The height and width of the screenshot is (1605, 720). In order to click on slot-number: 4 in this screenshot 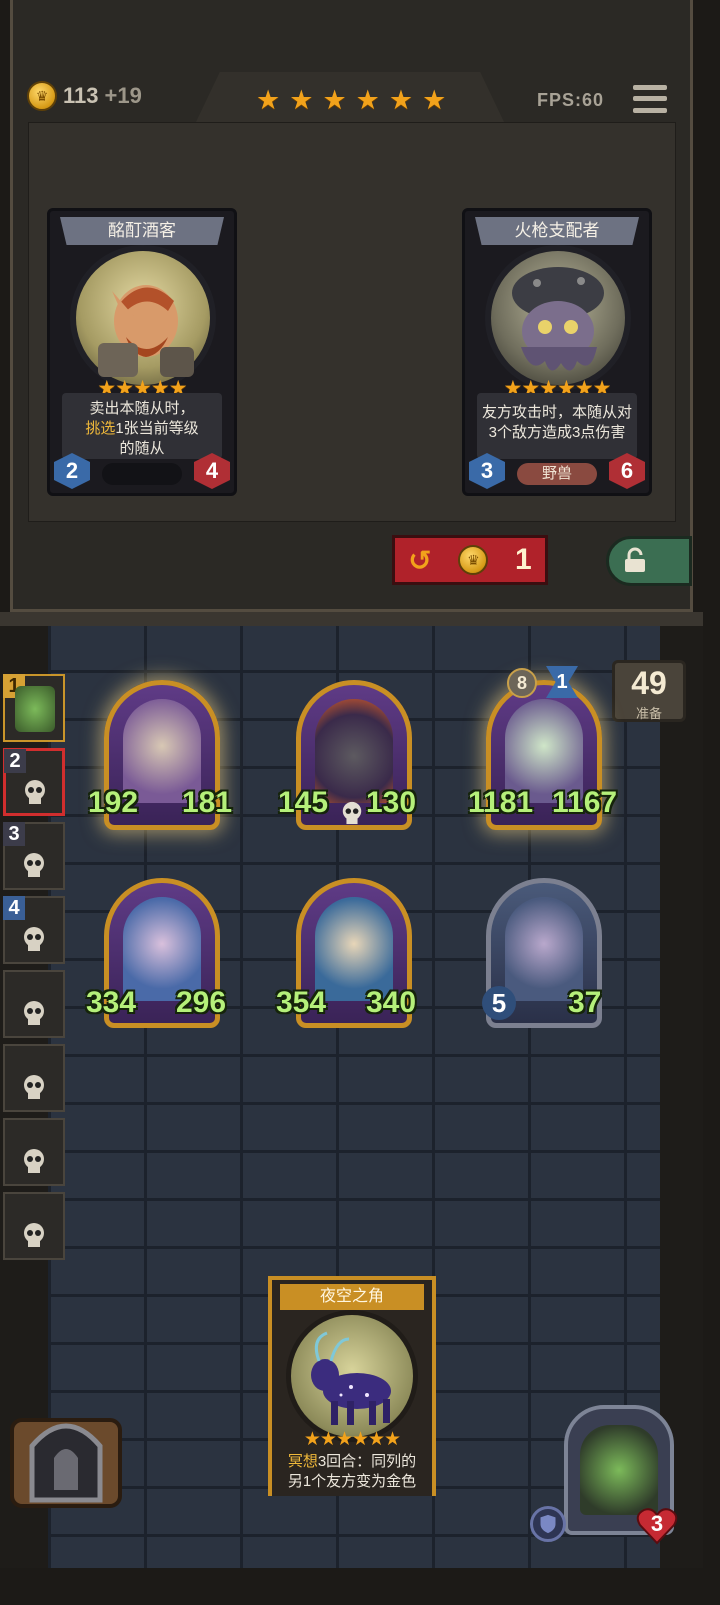, I will do `click(14, 908)`.